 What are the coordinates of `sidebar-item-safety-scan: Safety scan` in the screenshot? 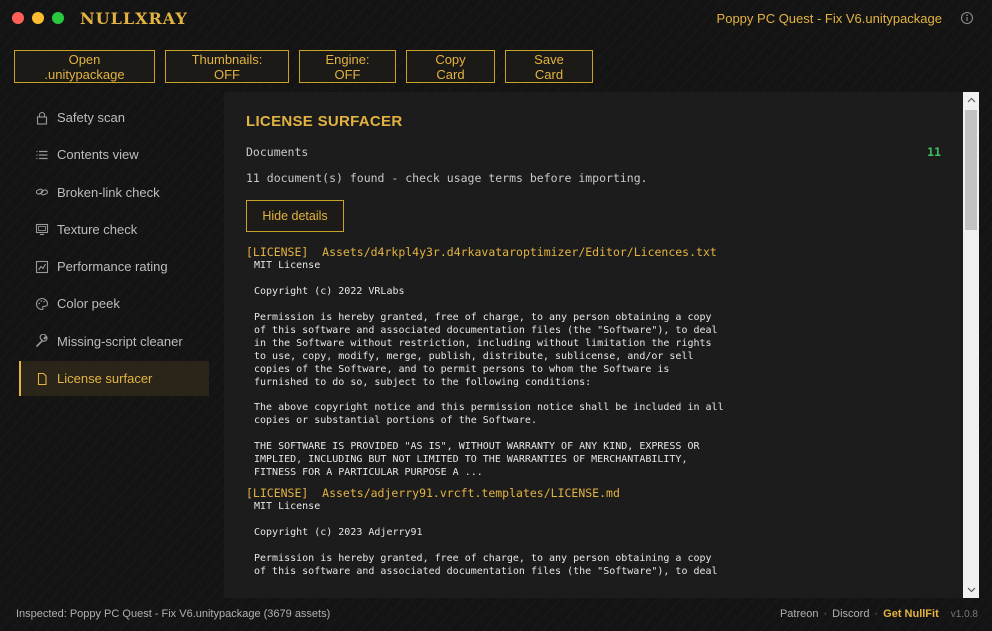 It's located at (114, 117).